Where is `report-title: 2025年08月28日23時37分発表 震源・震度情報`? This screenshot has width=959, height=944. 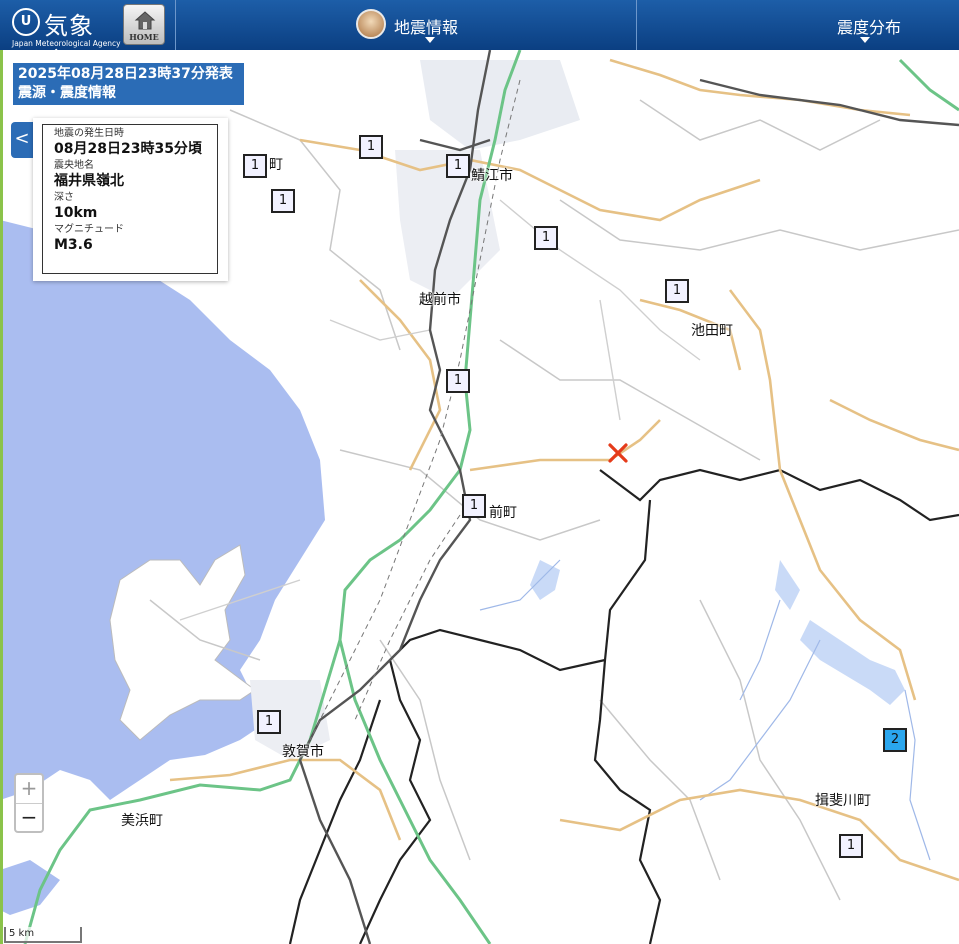
report-title: 2025年08月28日23時37分発表 震源・震度情報 is located at coordinates (128, 84).